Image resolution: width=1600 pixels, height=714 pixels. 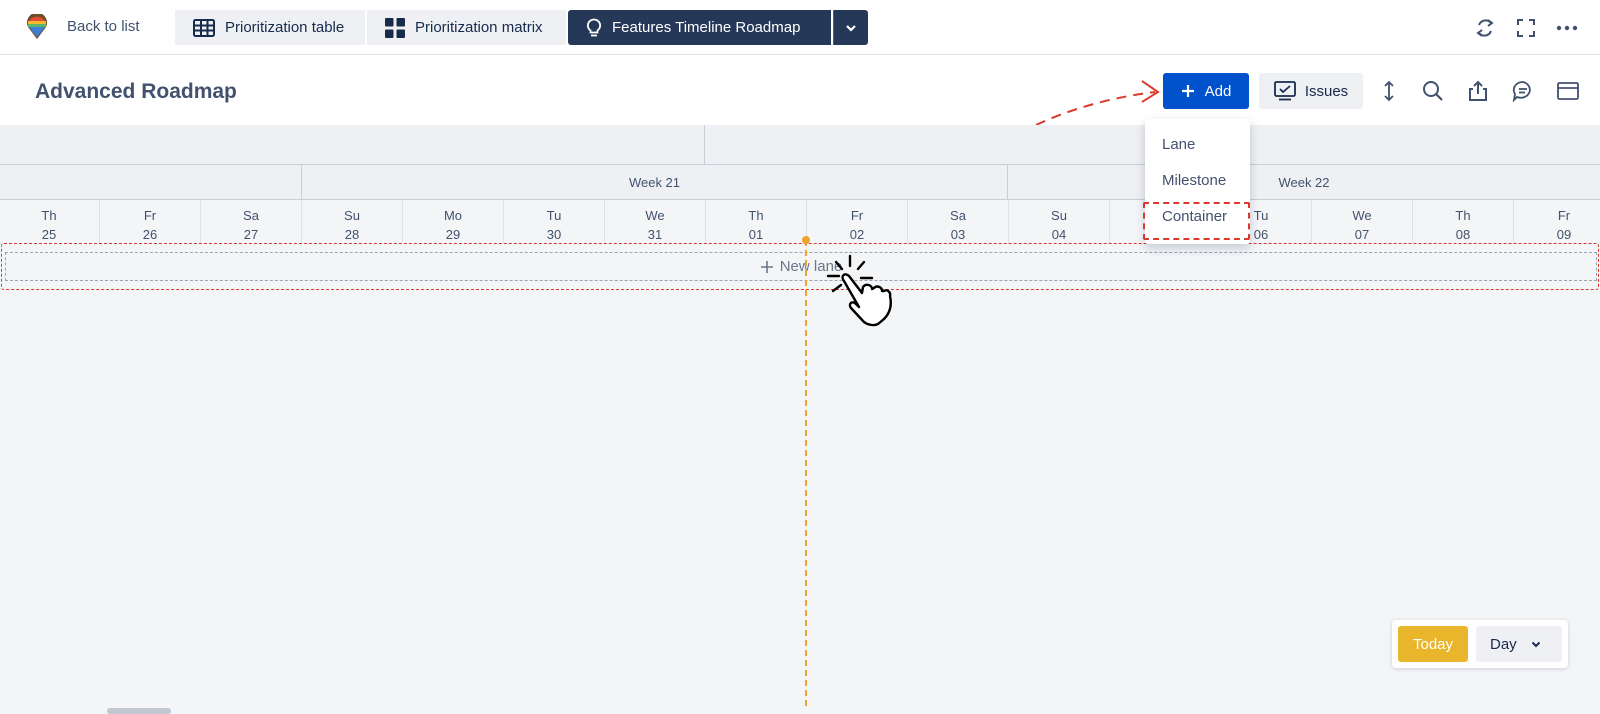 I want to click on day-date: 01, so click(x=756, y=234).